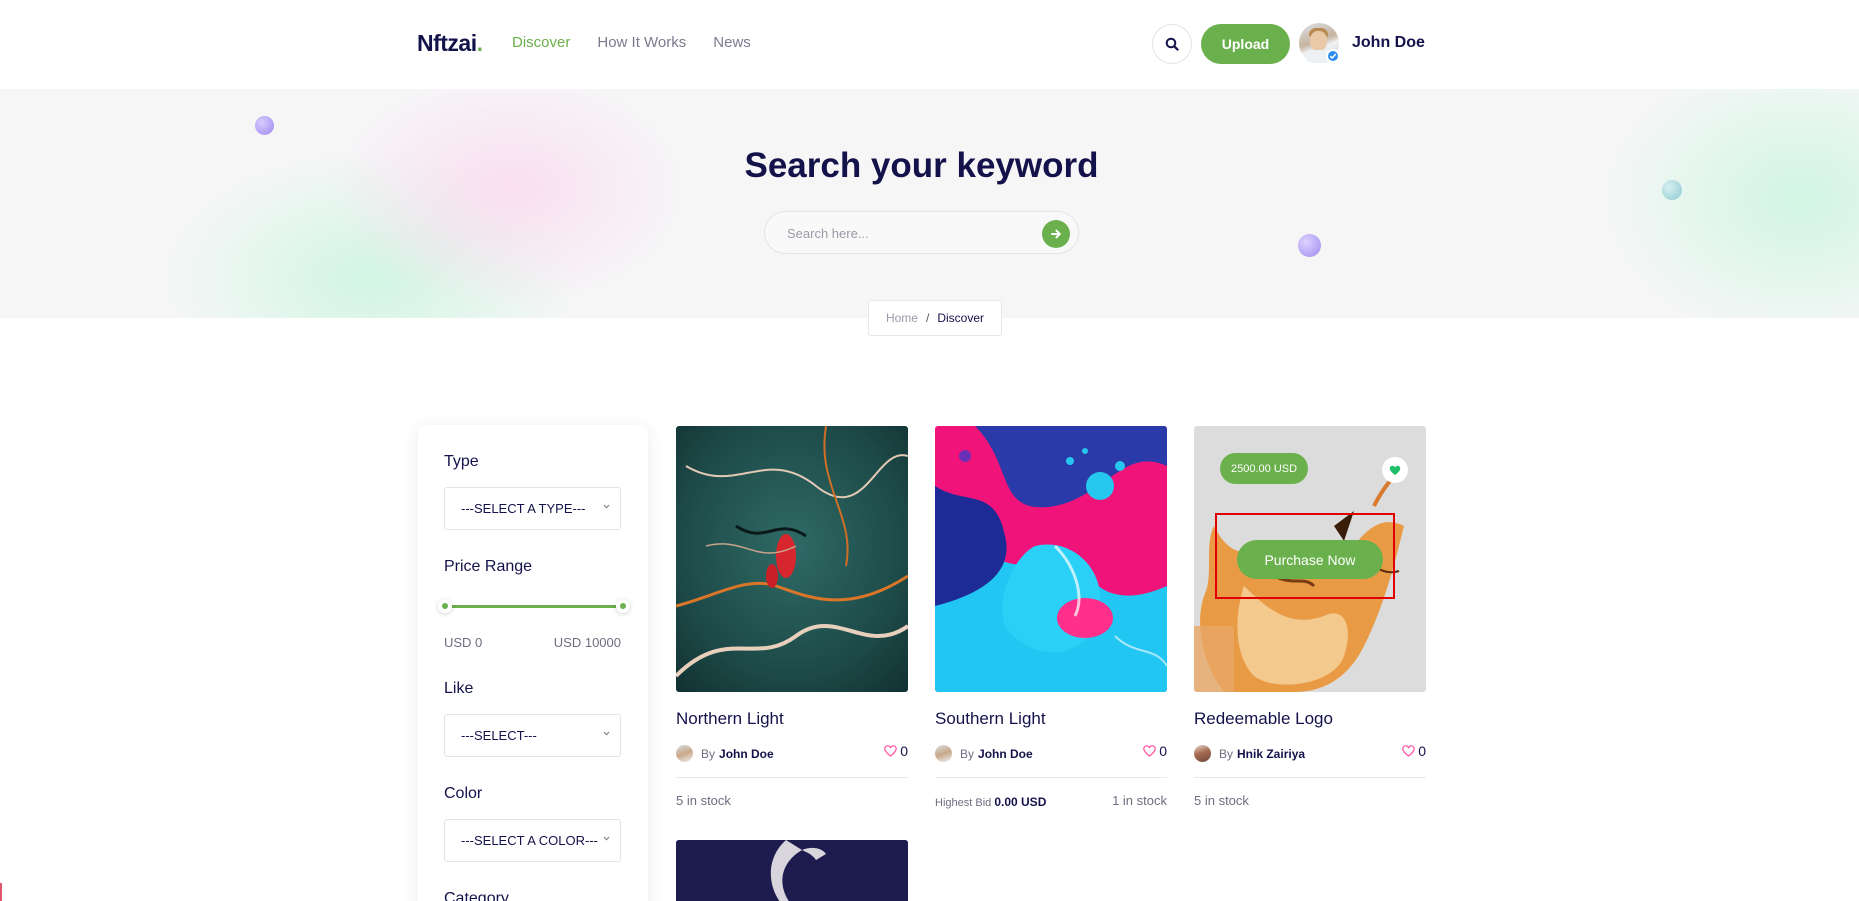 This screenshot has height=901, width=1859. I want to click on price-range-max: USD 10000, so click(587, 642).